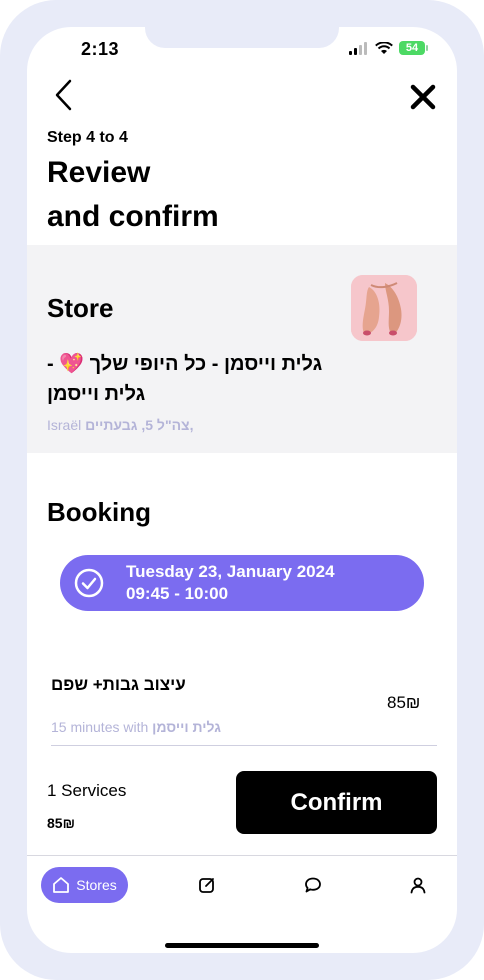  What do you see at coordinates (237, 195) in the screenshot?
I see `page-title: Review and confirm` at bounding box center [237, 195].